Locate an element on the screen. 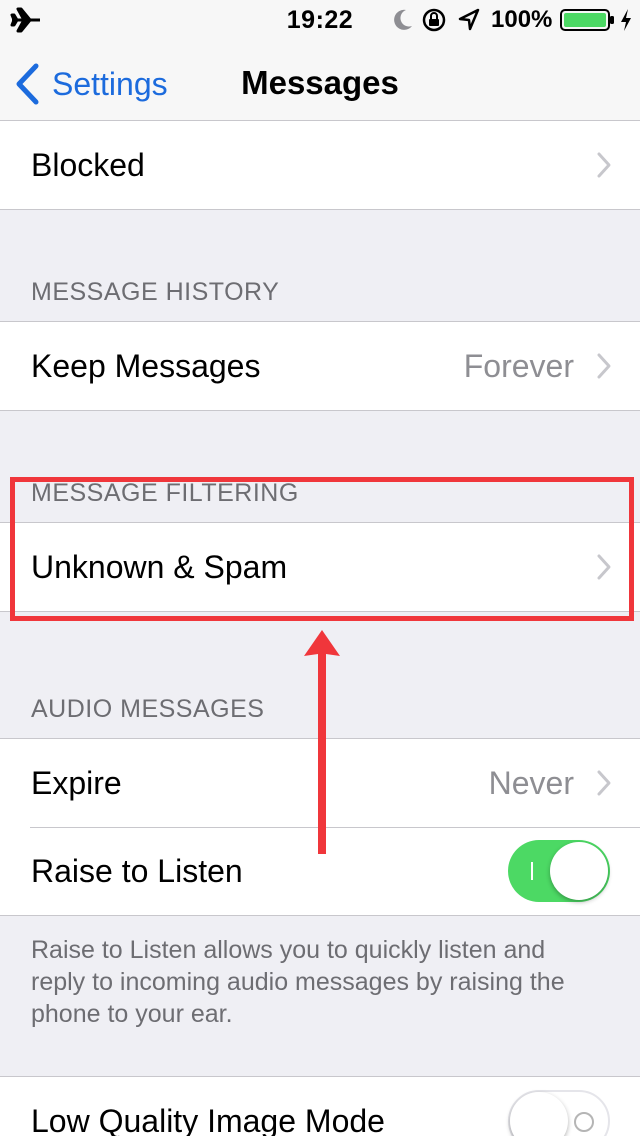 This screenshot has width=640, height=1136. battery-percentage: 100% is located at coordinates (522, 19).